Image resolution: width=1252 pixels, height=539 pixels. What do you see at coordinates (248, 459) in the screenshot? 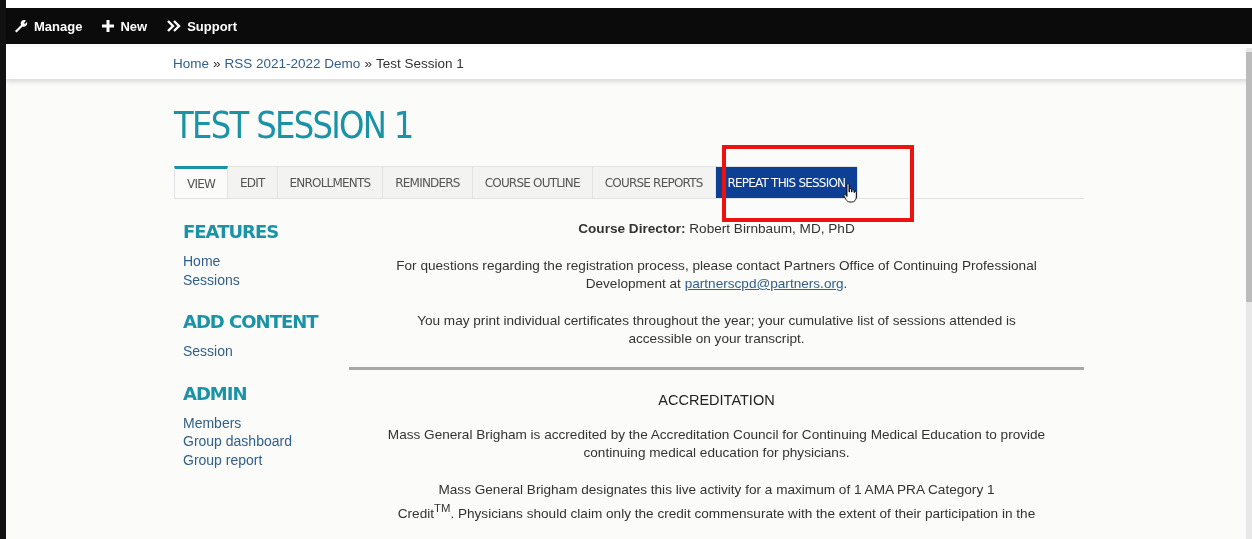
I see `sidebar-link: Group report` at bounding box center [248, 459].